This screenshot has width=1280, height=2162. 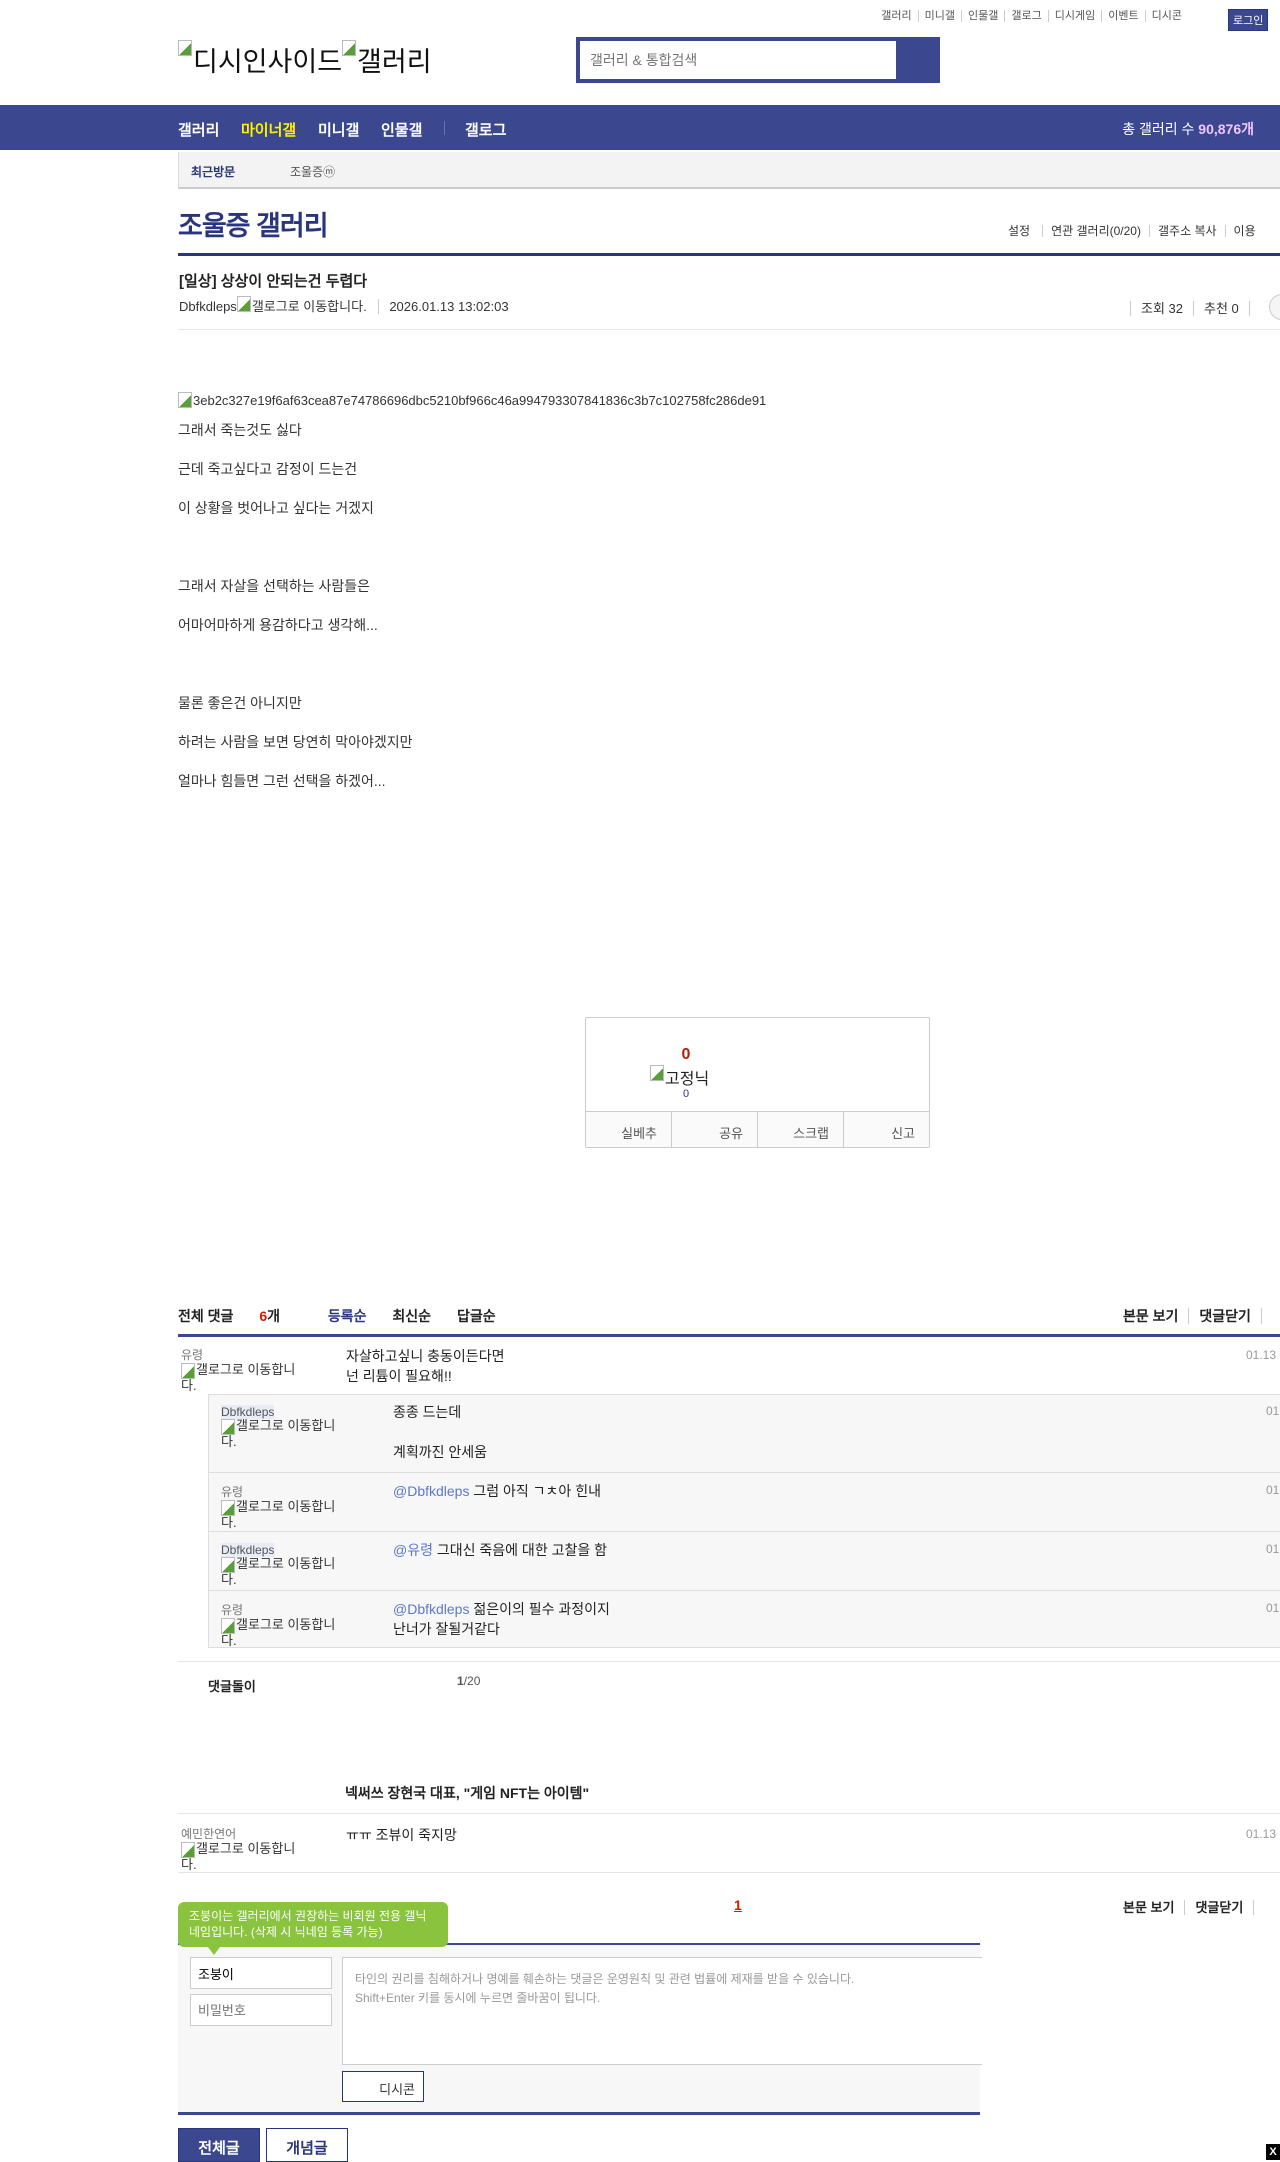 I want to click on ad-headline: 넥써쓰 장현국 대표, "게임 NFT는 아이템", so click(x=467, y=1793).